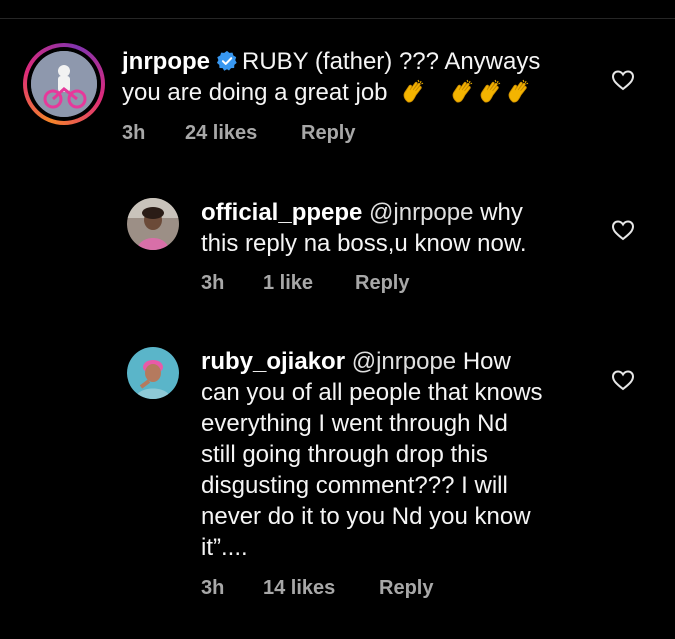  I want to click on avatar-jnrpope, so click(64, 84).